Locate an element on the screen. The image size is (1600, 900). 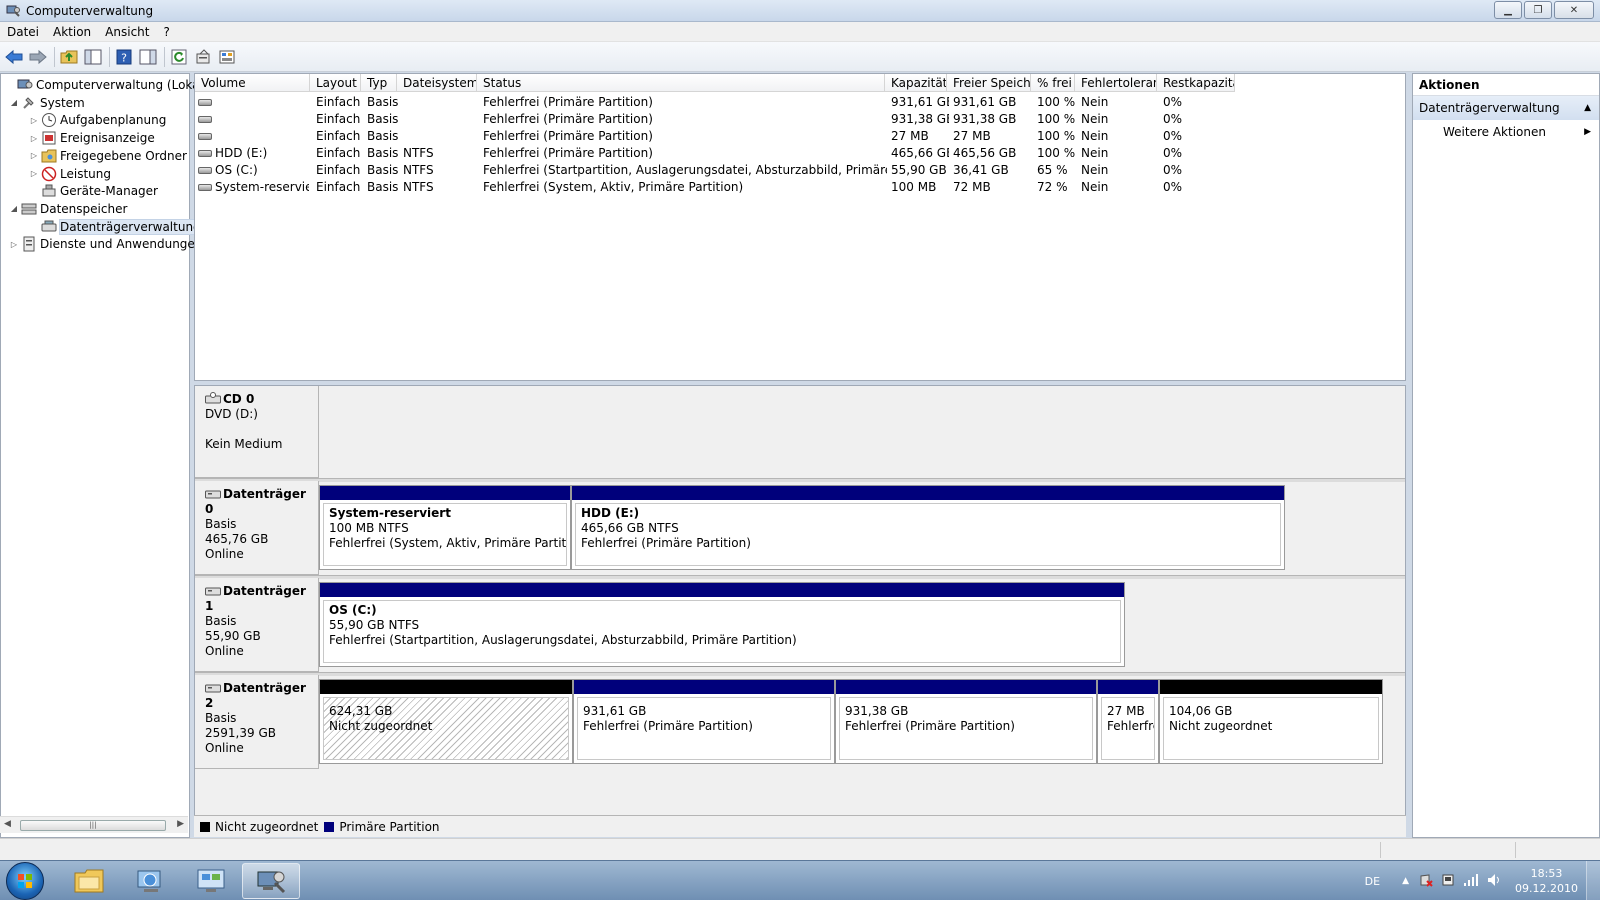
window-title: Computerverwaltung is located at coordinates (90, 10).